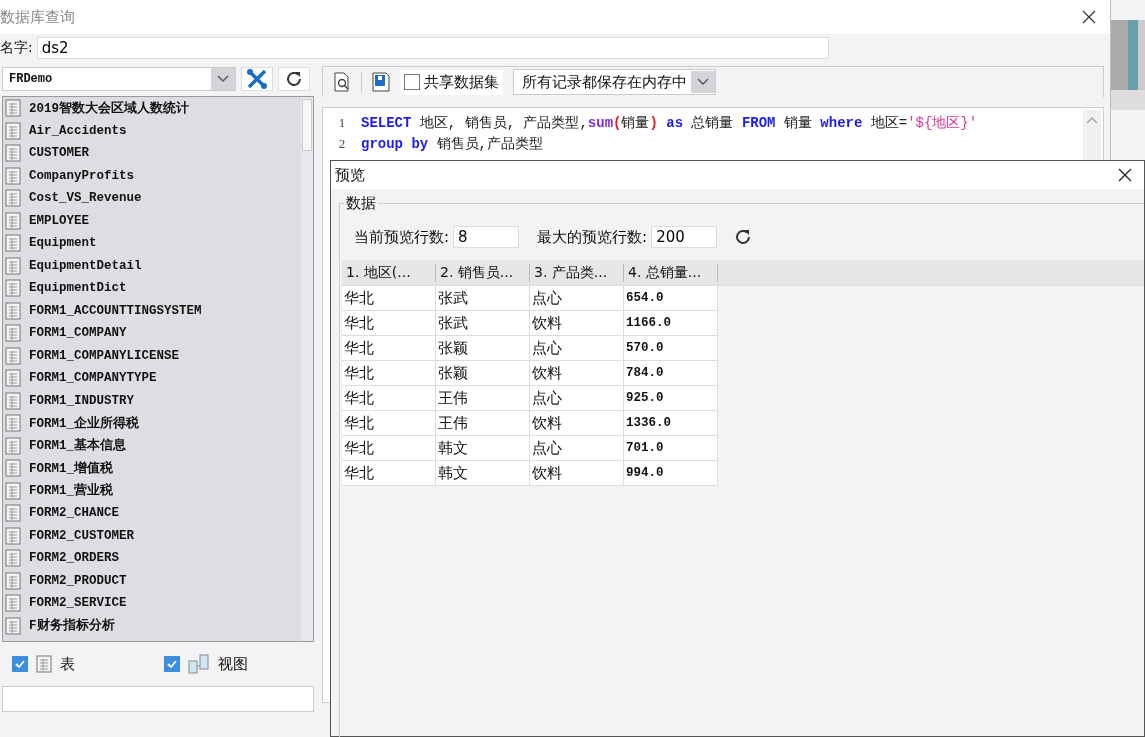 This screenshot has height=737, width=1145. What do you see at coordinates (342, 82) in the screenshot?
I see `preview-icon` at bounding box center [342, 82].